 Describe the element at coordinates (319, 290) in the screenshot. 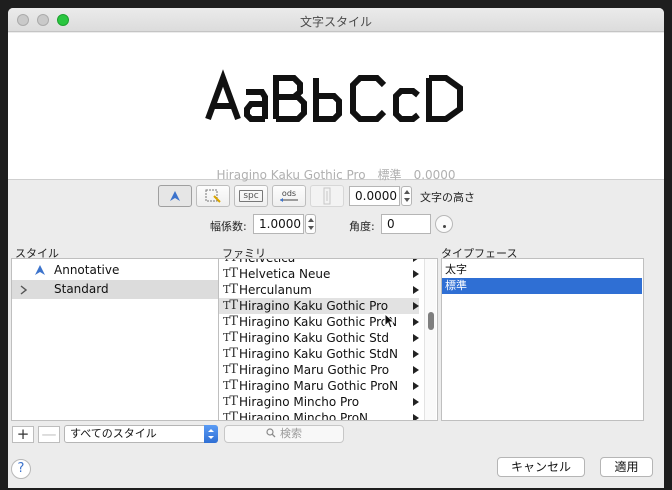

I see `list-item: TT Herculanum` at that location.